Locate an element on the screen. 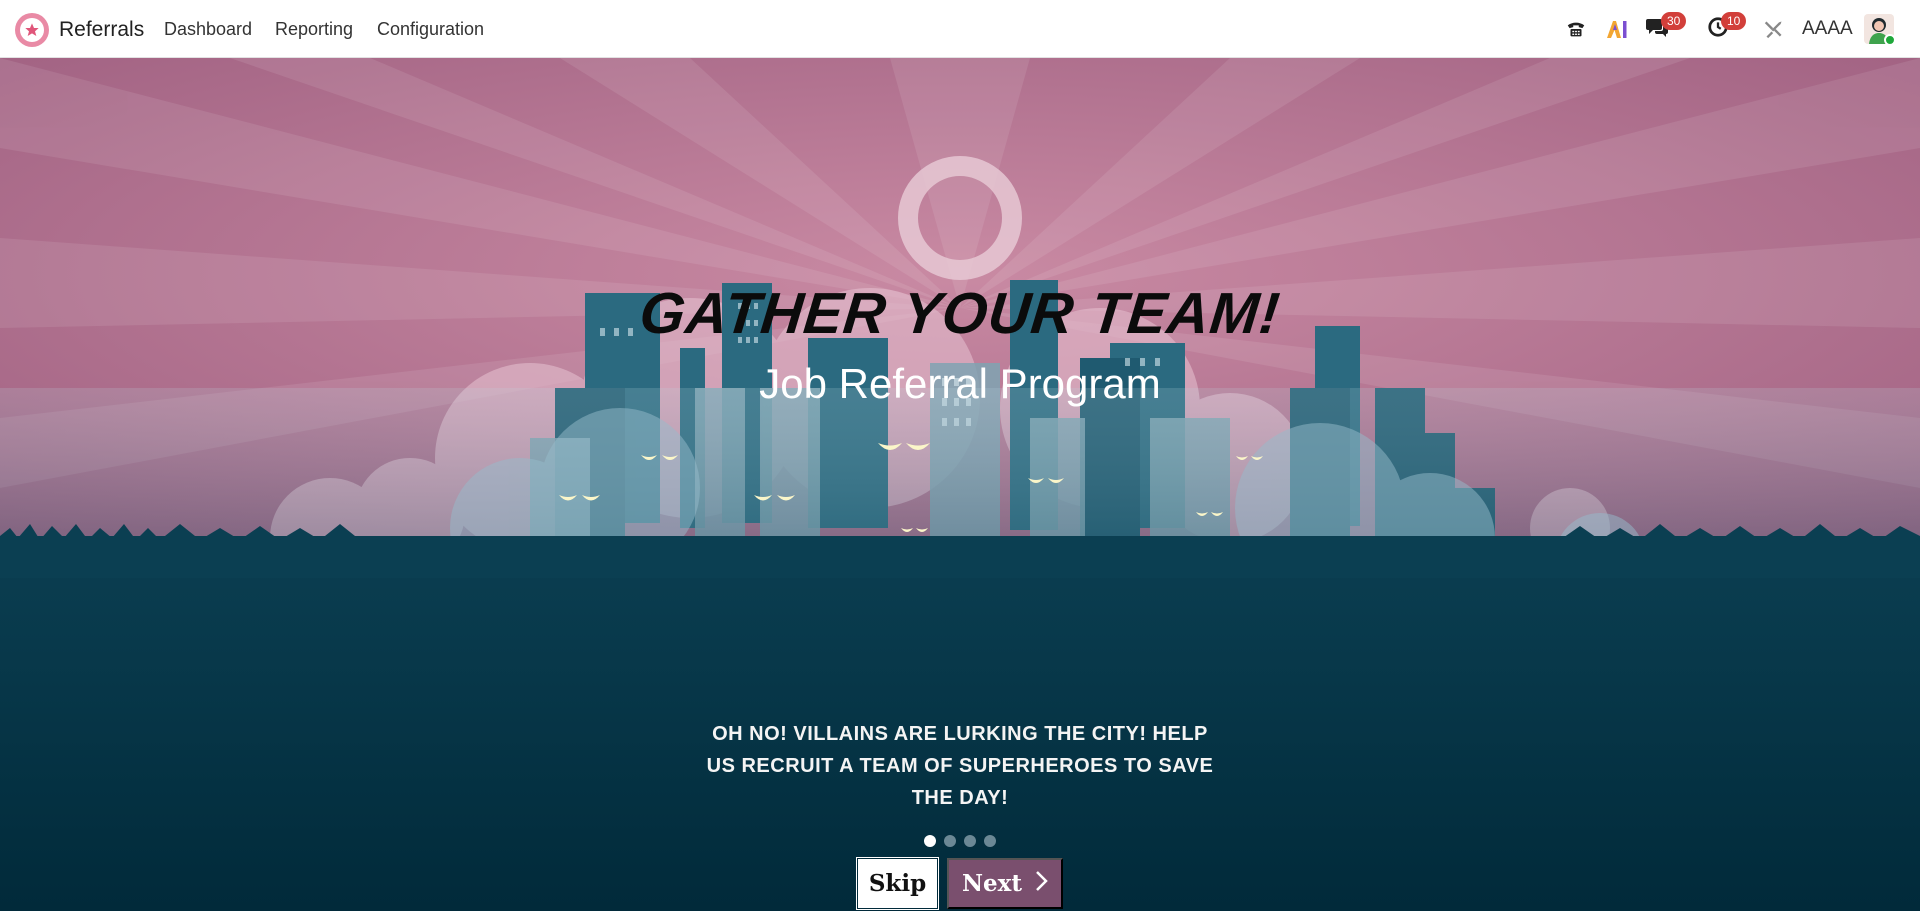 This screenshot has height=911, width=1920. next-button-label: Next is located at coordinates (992, 883).